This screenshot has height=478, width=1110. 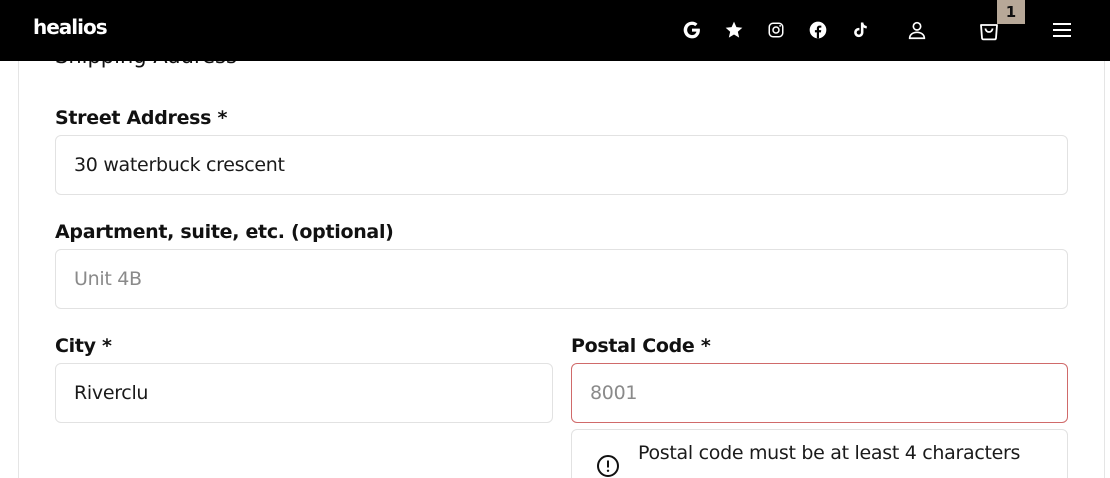 I want to click on postal-code-input: 8001, so click(x=819, y=393).